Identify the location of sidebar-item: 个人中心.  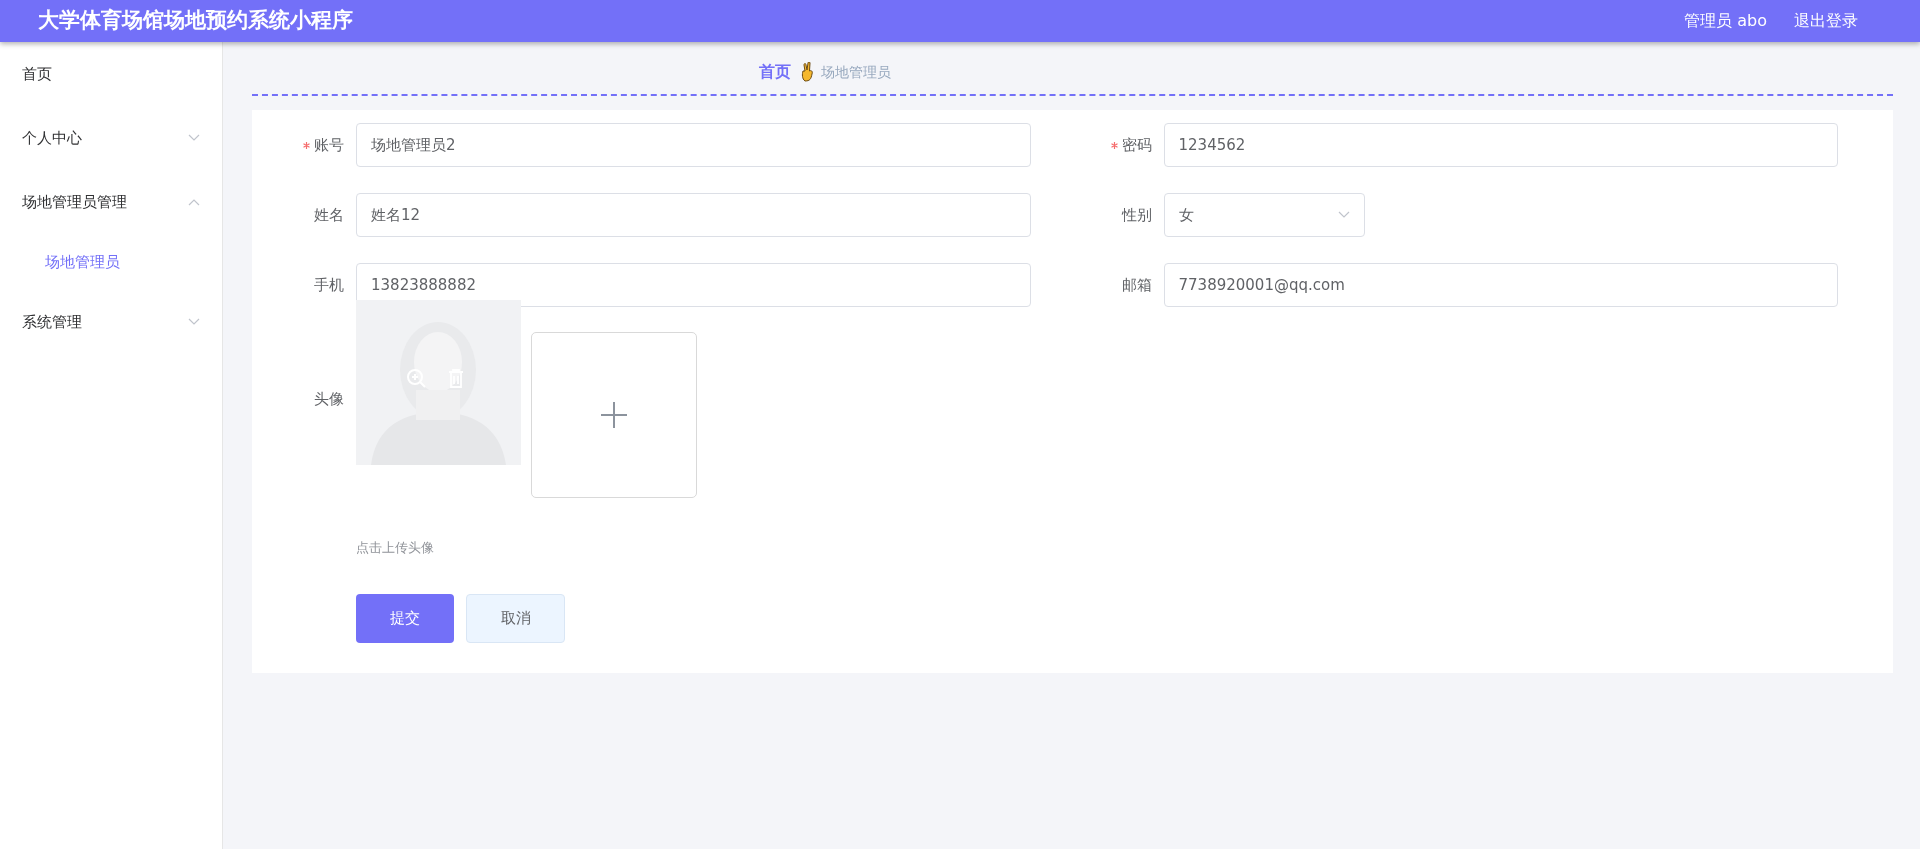
(111, 138).